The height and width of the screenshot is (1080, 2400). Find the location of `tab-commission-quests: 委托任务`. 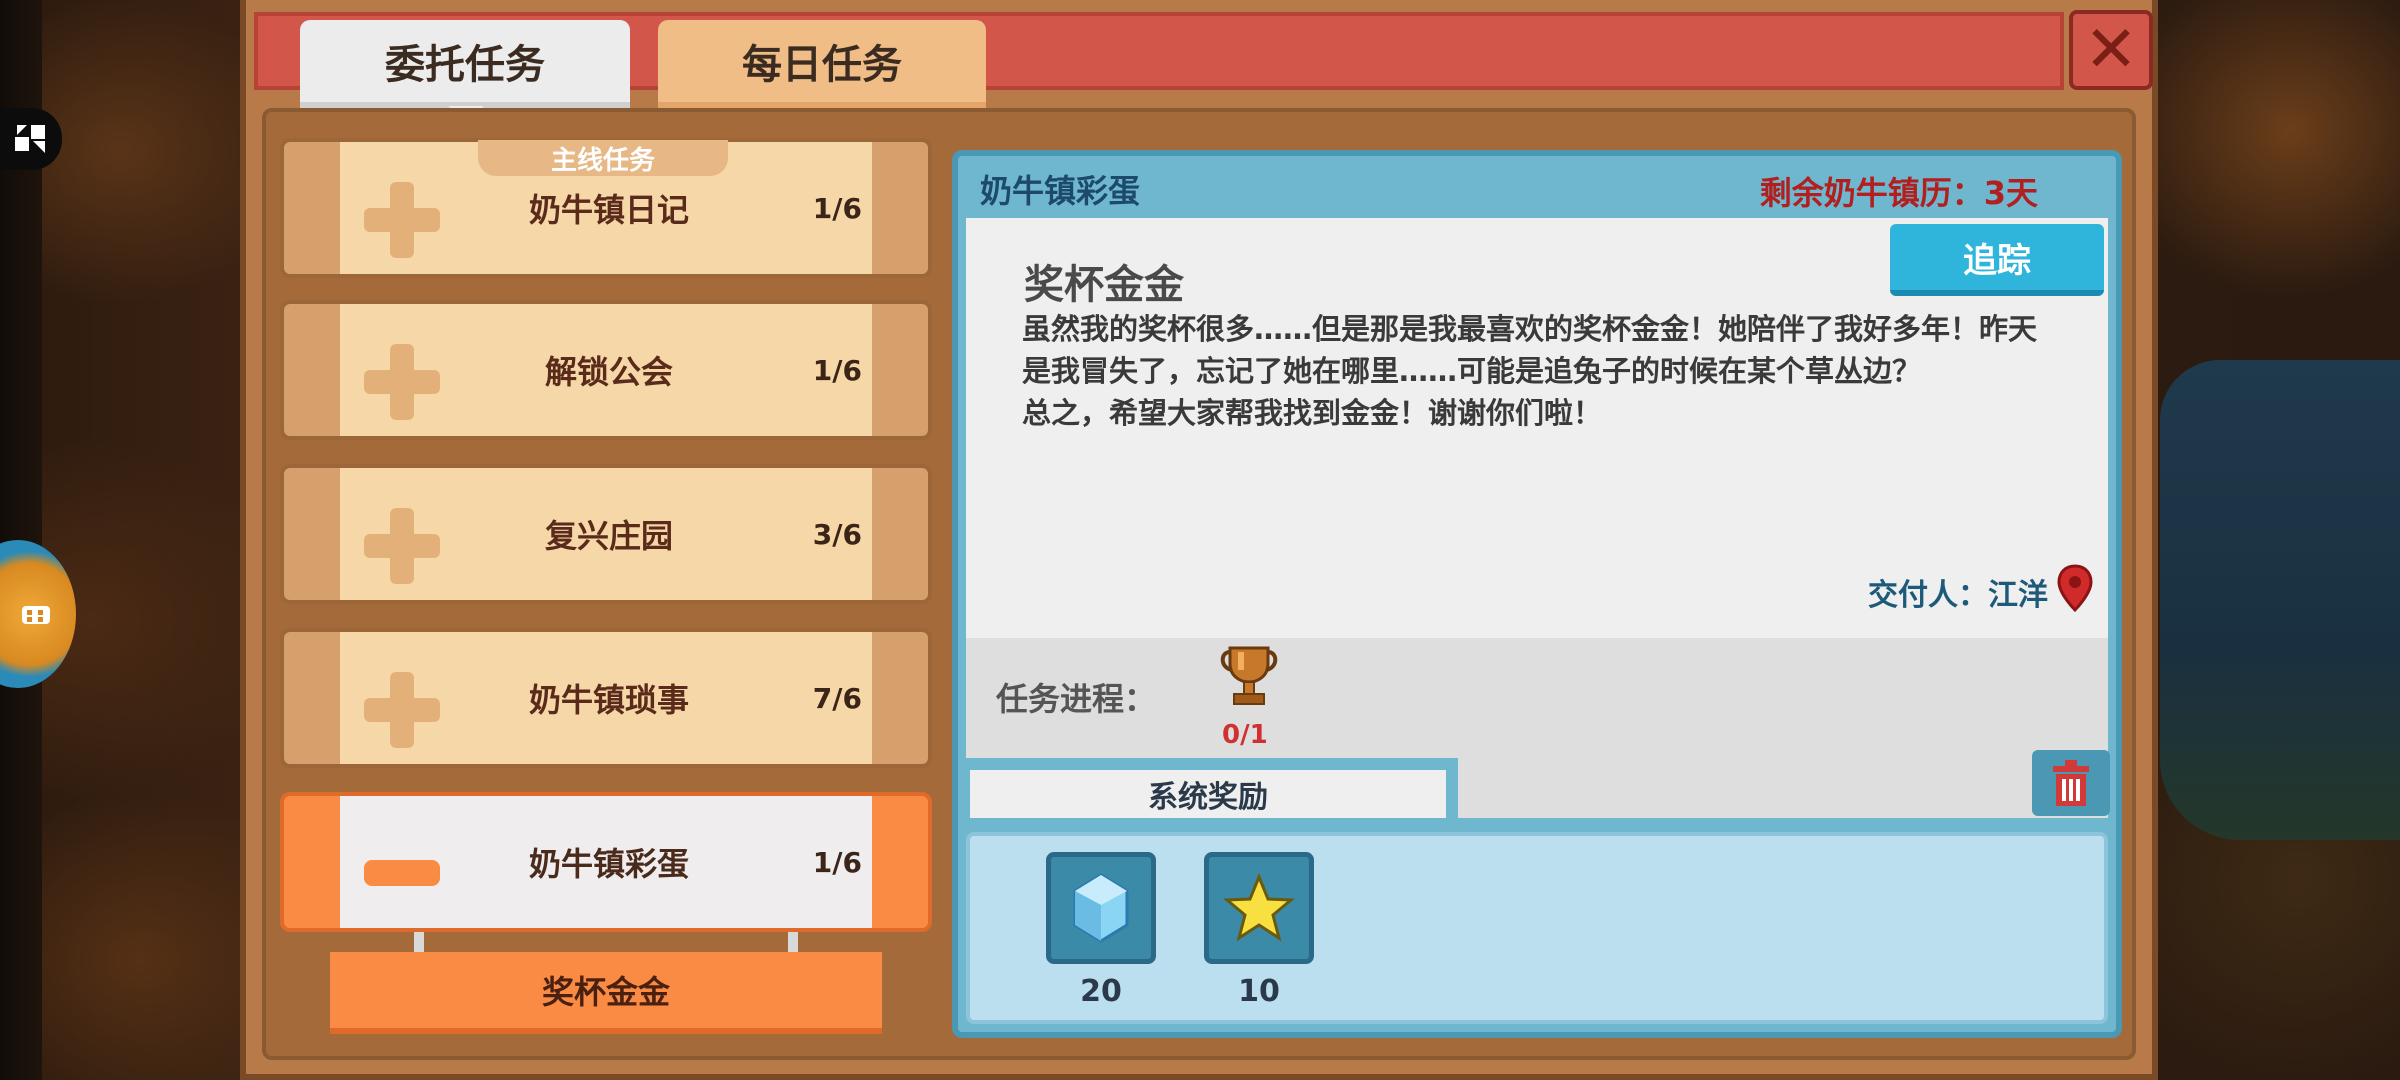

tab-commission-quests: 委托任务 is located at coordinates (465, 71).